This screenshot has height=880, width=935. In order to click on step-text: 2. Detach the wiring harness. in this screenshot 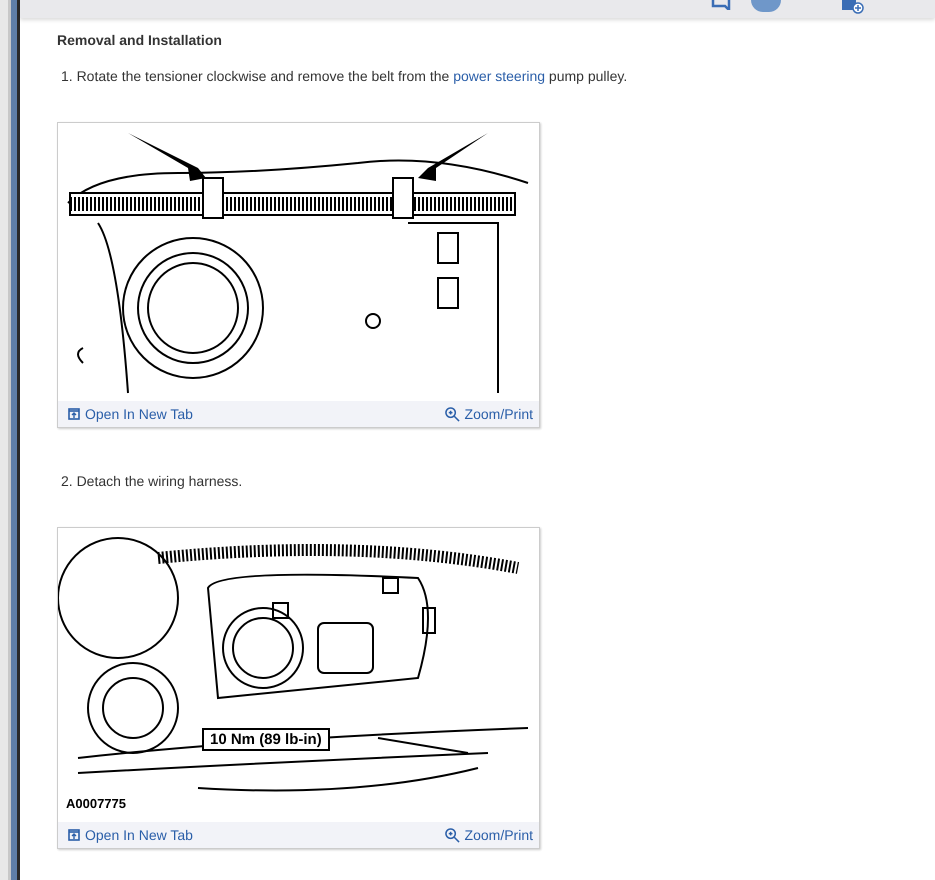, I will do `click(152, 481)`.